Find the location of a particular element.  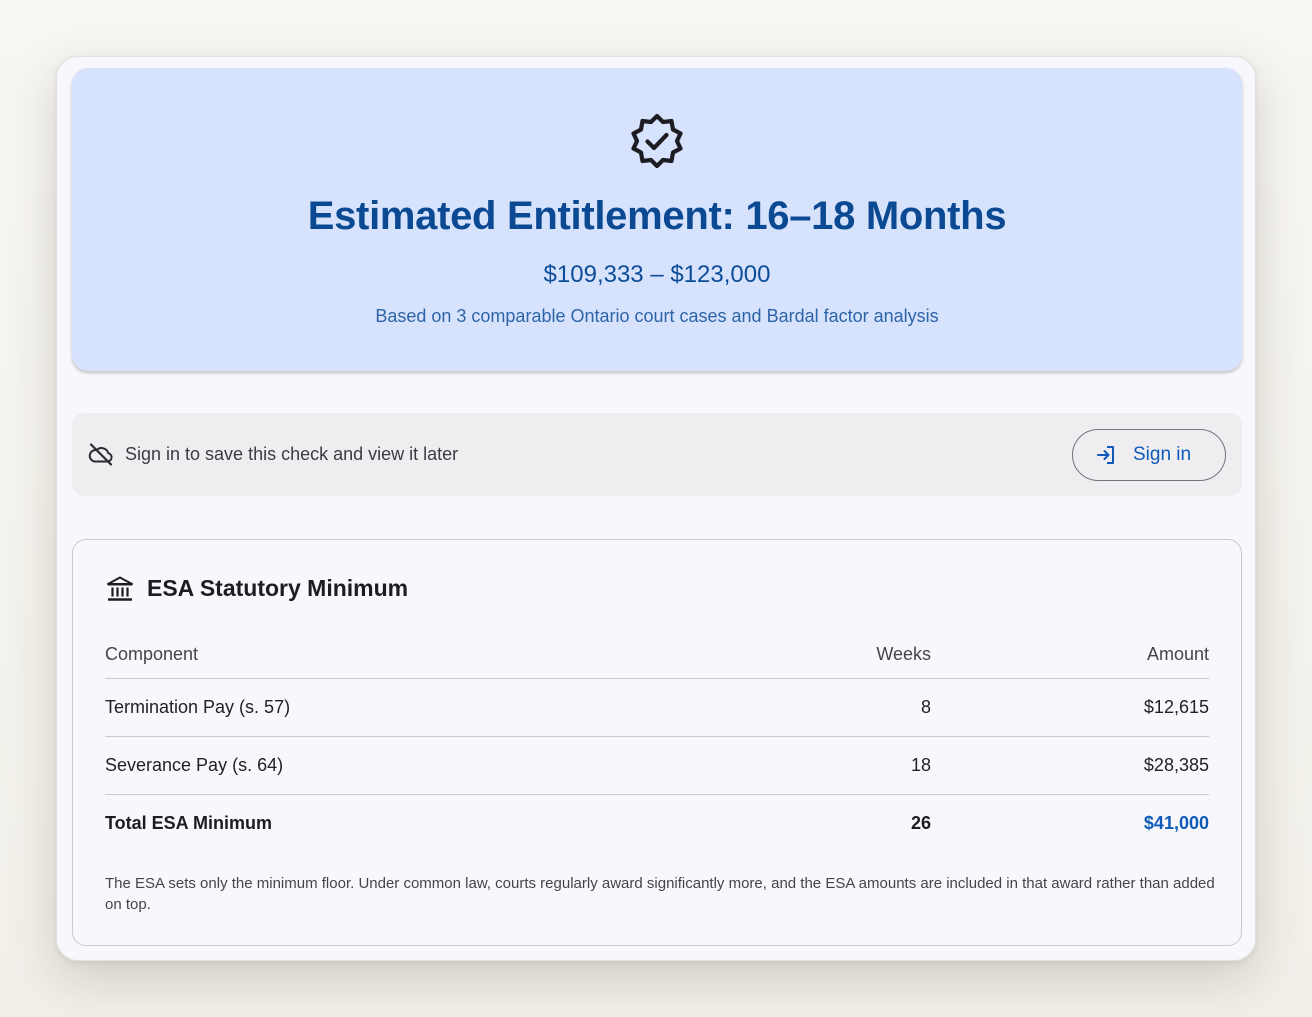

table-header-row: Component Weeks Amount is located at coordinates (657, 655).